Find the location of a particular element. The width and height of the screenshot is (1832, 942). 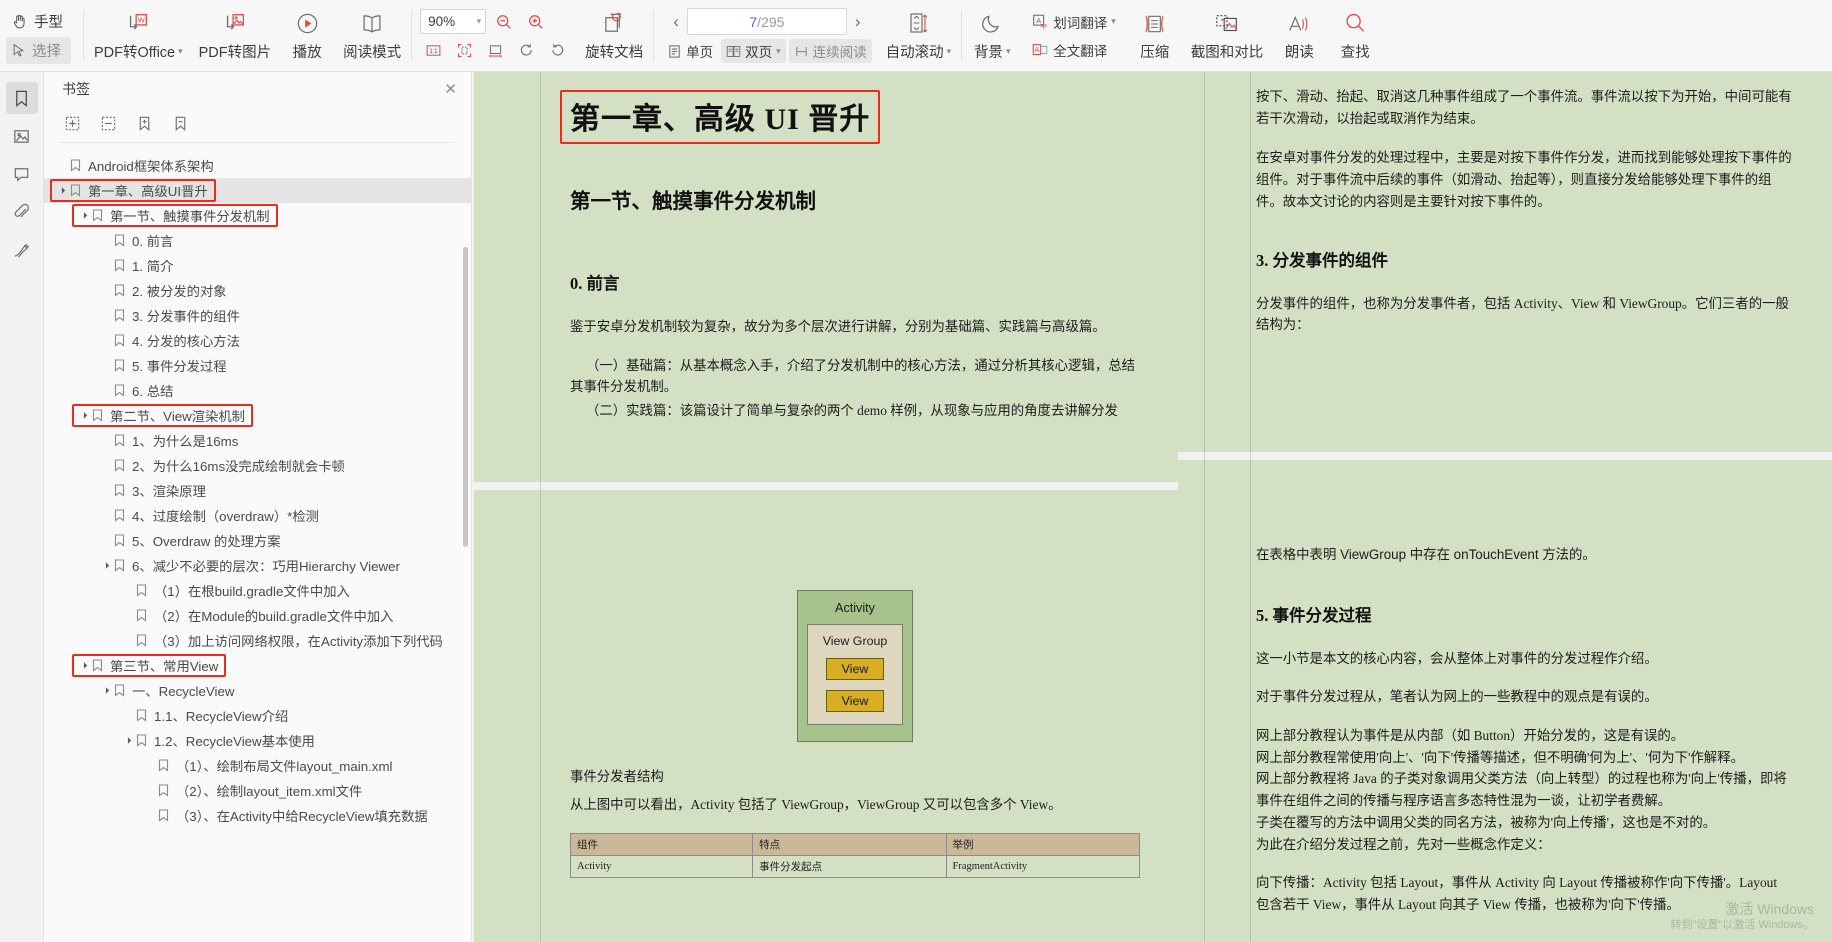

single-page-button: 单页 is located at coordinates (690, 51).